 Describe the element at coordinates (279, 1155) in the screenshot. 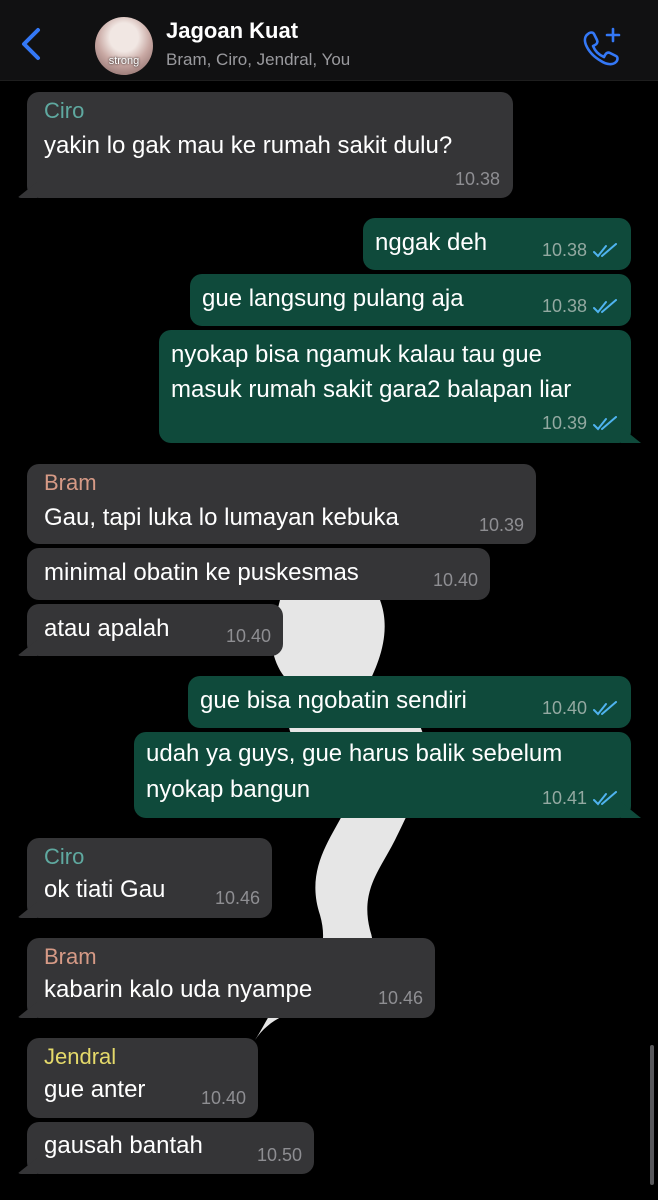

I see `message-time: 10.50` at that location.